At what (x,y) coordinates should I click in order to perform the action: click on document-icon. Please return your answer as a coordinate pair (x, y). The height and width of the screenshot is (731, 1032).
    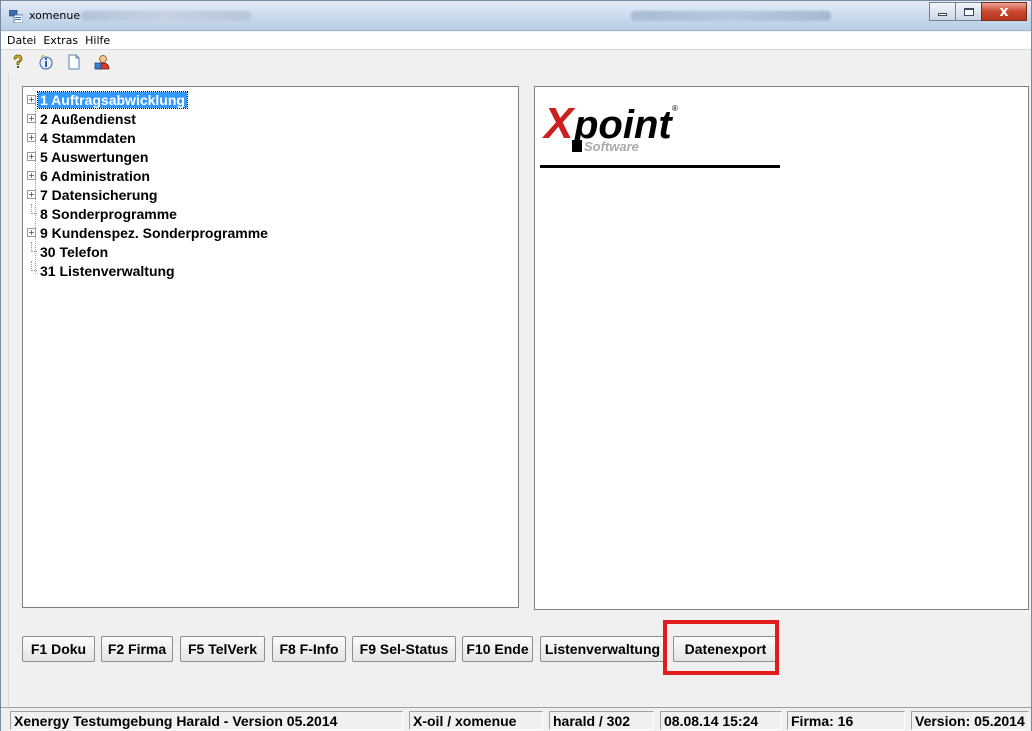
    Looking at the image, I should click on (74, 62).